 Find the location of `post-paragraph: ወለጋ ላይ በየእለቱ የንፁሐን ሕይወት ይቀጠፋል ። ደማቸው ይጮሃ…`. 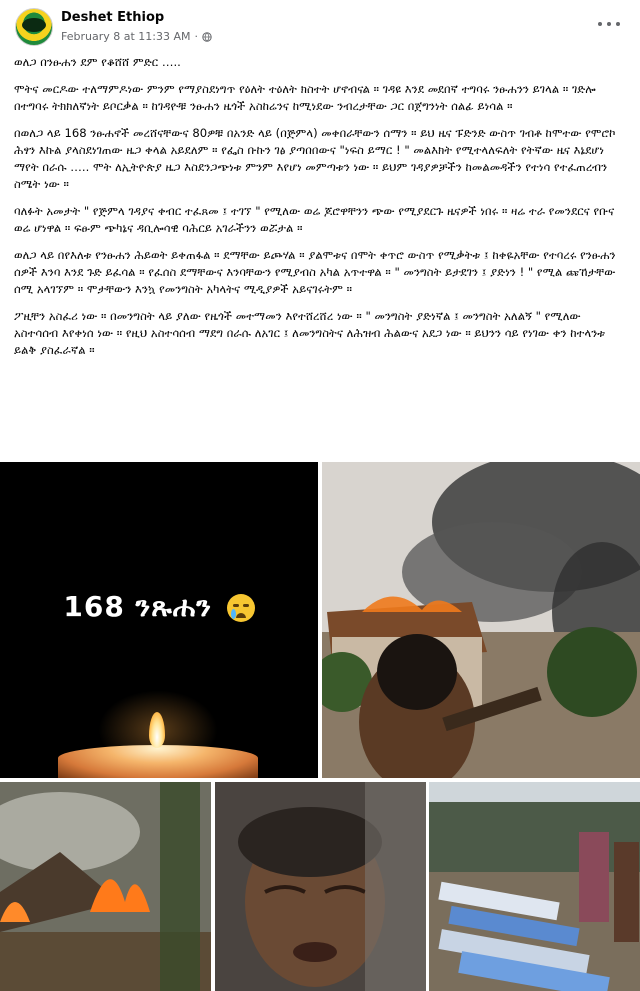

post-paragraph: ወለጋ ላይ በየእለቱ የንፁሐን ሕይወት ይቀጠፋል ። ደማቸው ይጮሃ… is located at coordinates (315, 272).